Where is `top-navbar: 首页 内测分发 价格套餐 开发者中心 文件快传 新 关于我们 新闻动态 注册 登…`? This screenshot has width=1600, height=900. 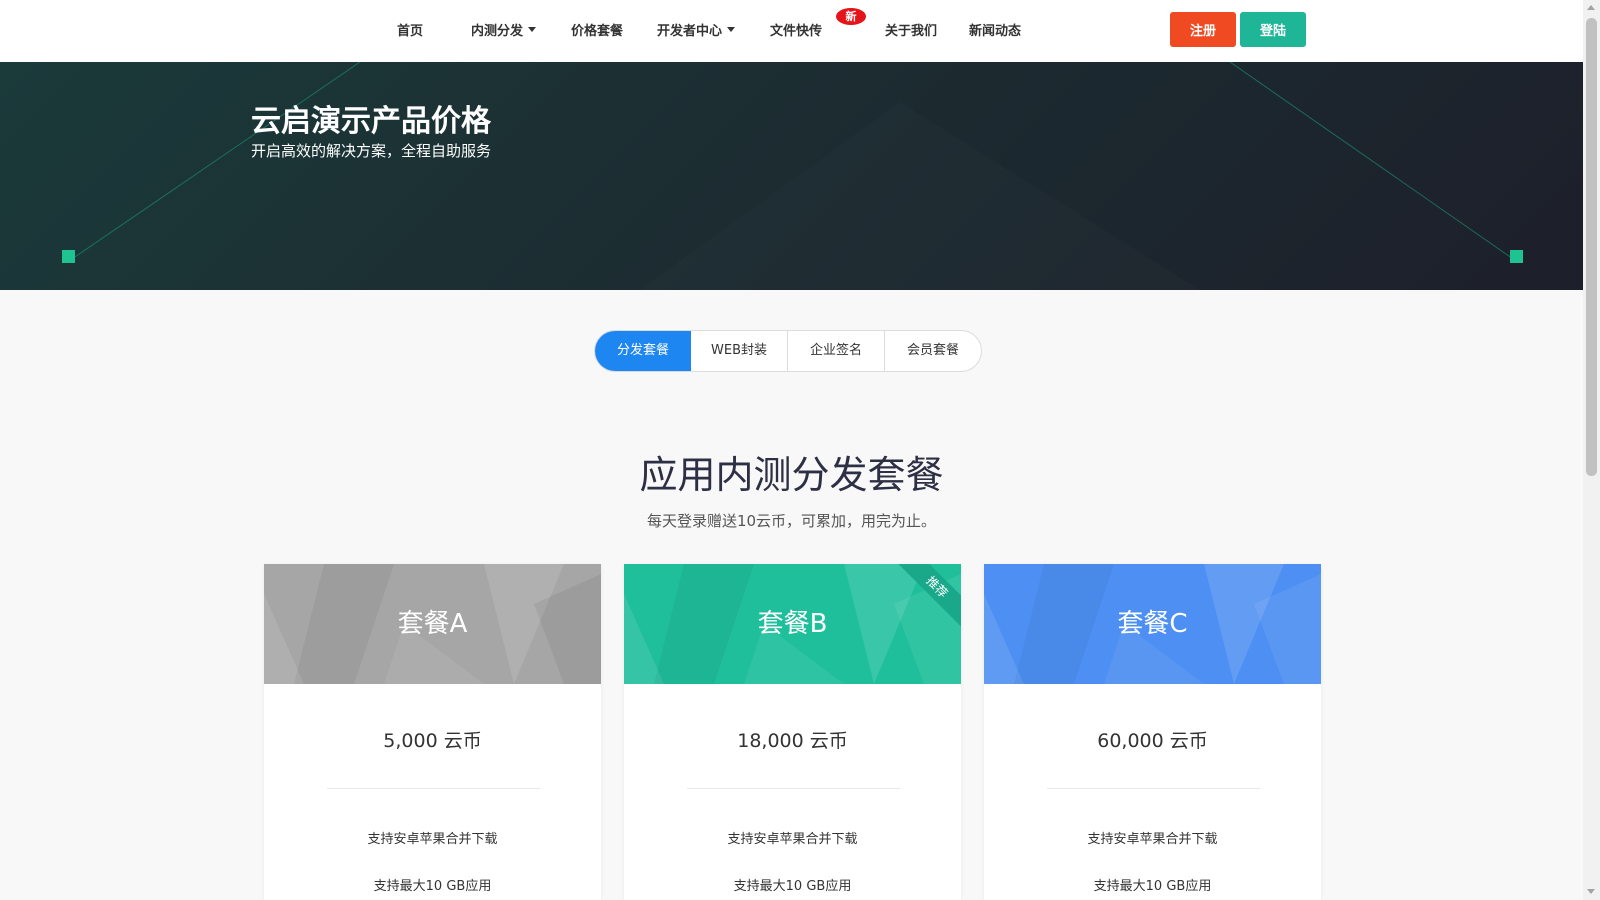 top-navbar: 首页 内测分发 价格套餐 开发者中心 文件快传 新 关于我们 新闻动态 注册 登… is located at coordinates (791, 31).